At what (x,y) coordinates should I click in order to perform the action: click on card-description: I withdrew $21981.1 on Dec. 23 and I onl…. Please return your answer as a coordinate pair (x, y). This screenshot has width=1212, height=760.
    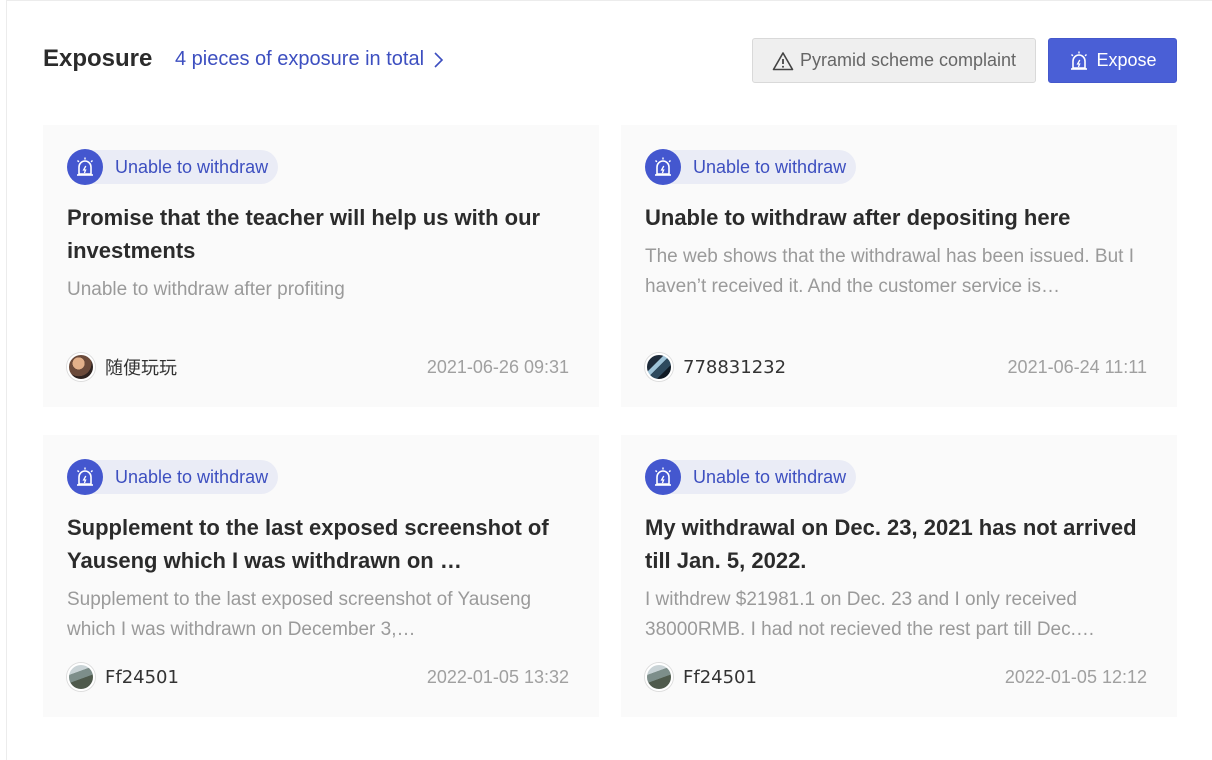
    Looking at the image, I should click on (870, 614).